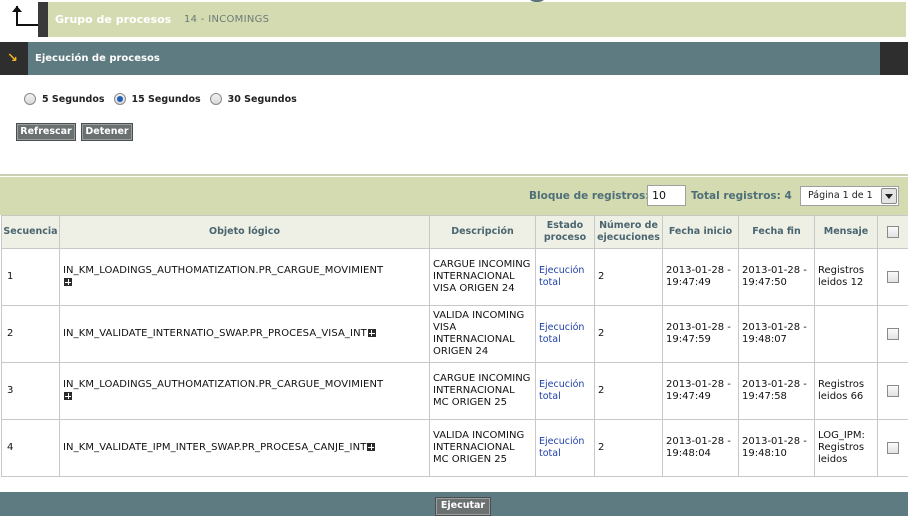 This screenshot has width=908, height=516. Describe the element at coordinates (244, 232) in the screenshot. I see `col-header-logical-object: Objeto lógico` at that location.